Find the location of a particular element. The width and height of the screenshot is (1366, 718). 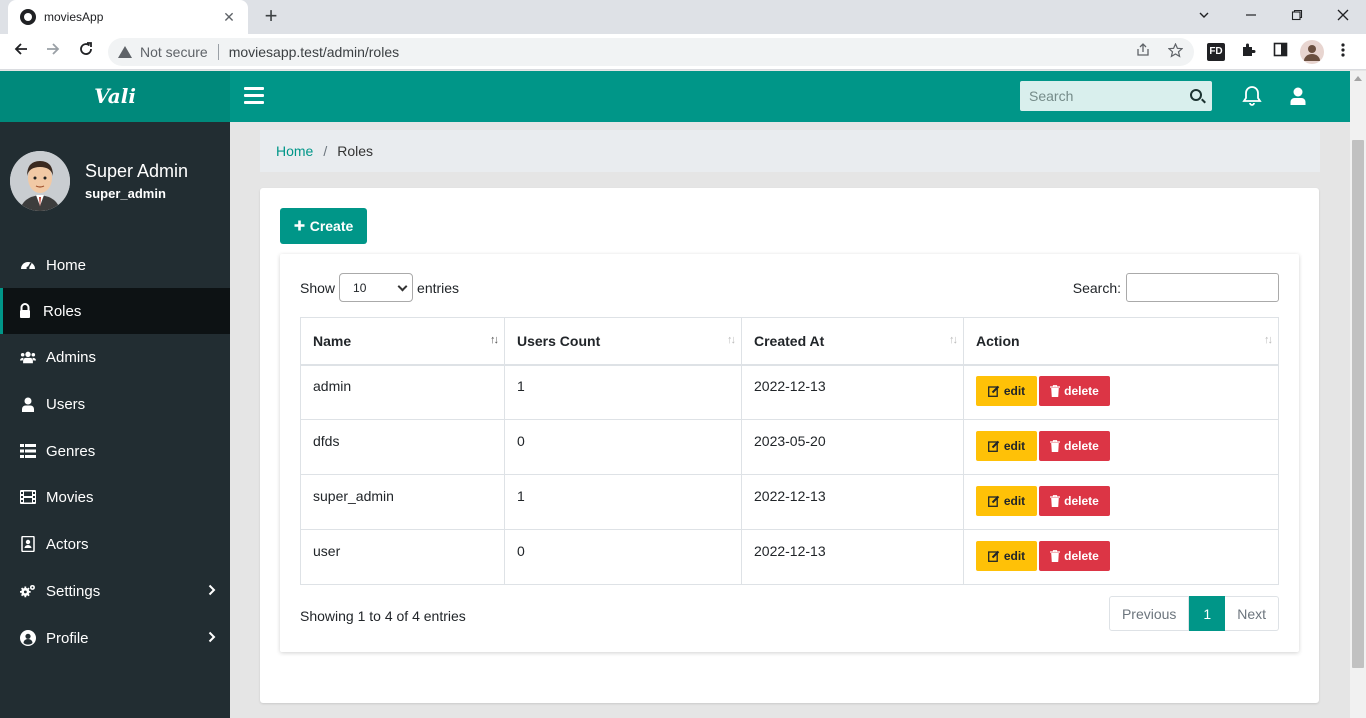

minimize-icon is located at coordinates (1251, 17).